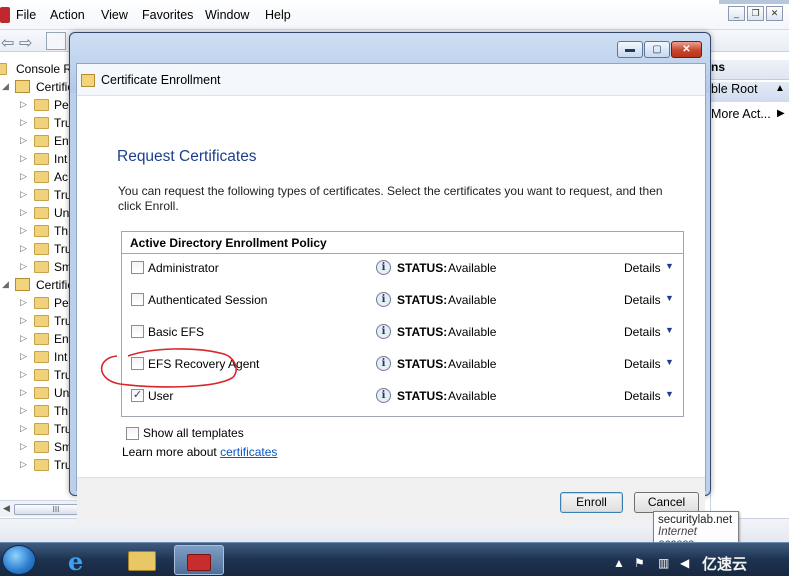 The image size is (789, 576). Describe the element at coordinates (25, 43) in the screenshot. I see `forward-arrow-icon: ⇨` at that location.